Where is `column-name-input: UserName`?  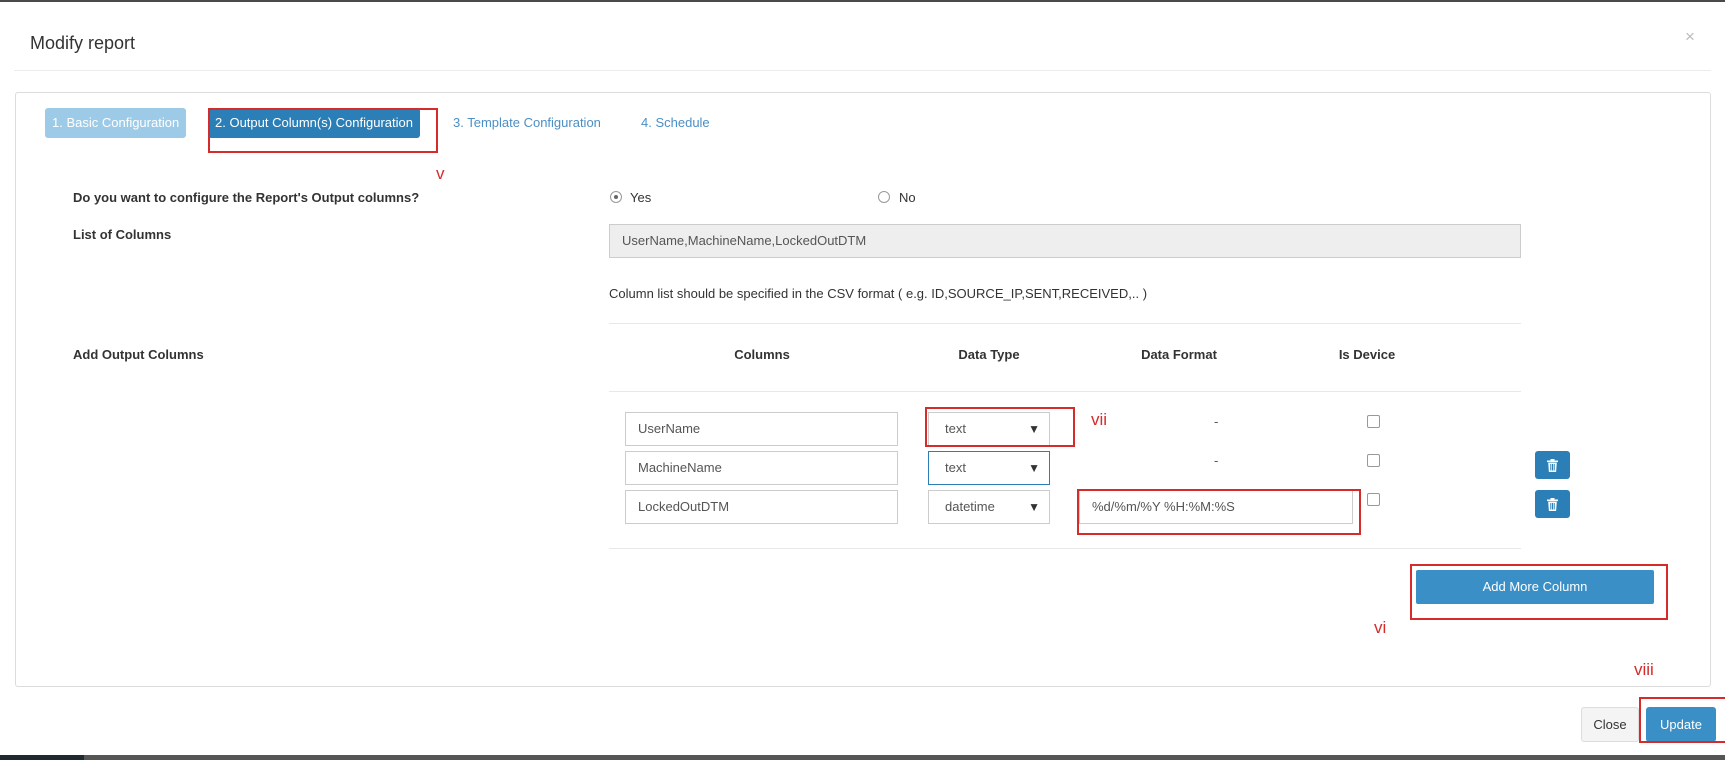 column-name-input: UserName is located at coordinates (761, 429).